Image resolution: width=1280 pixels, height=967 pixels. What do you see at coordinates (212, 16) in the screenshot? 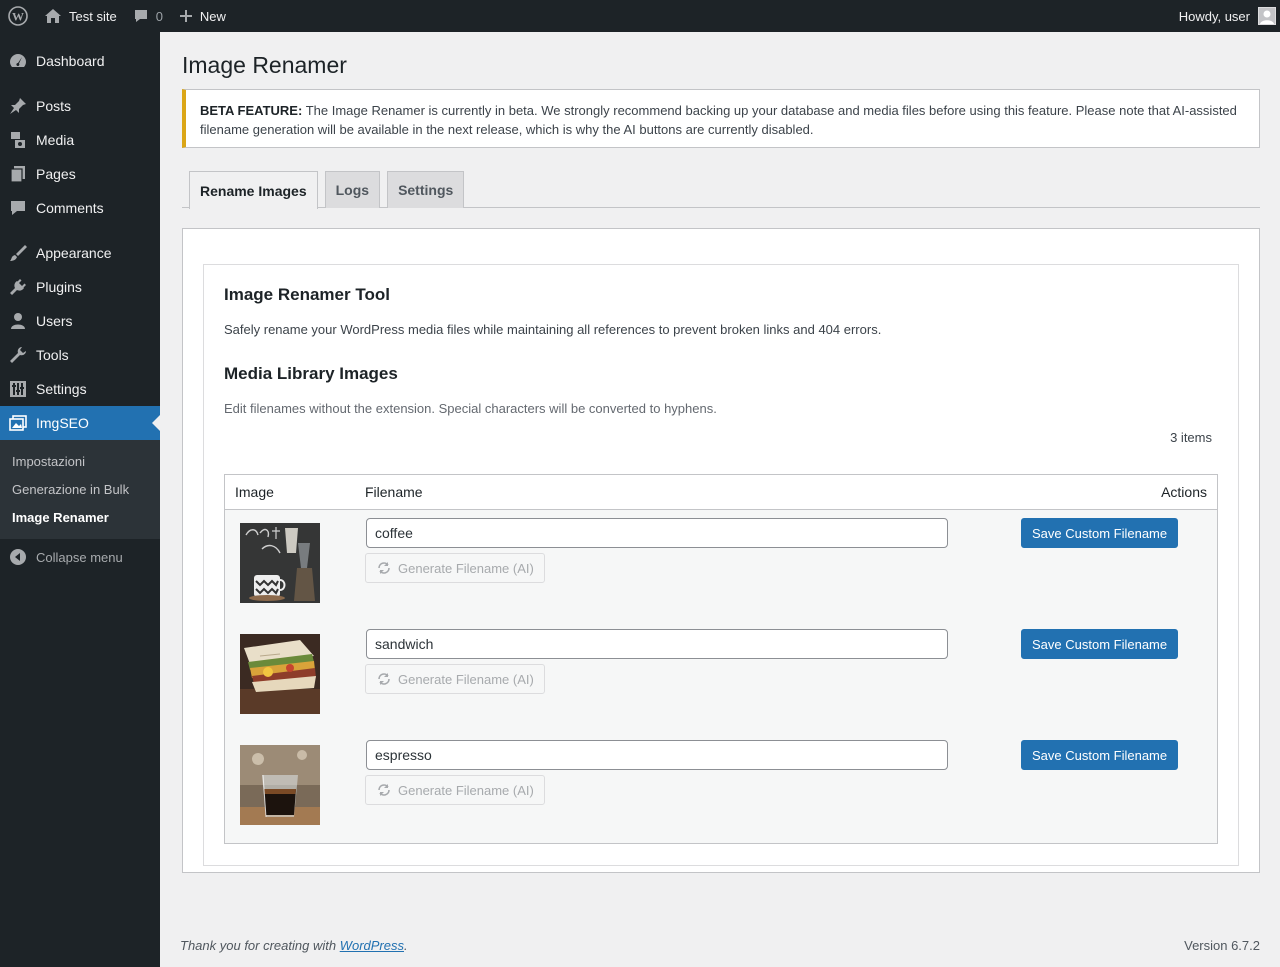
I see `new-label: New` at bounding box center [212, 16].